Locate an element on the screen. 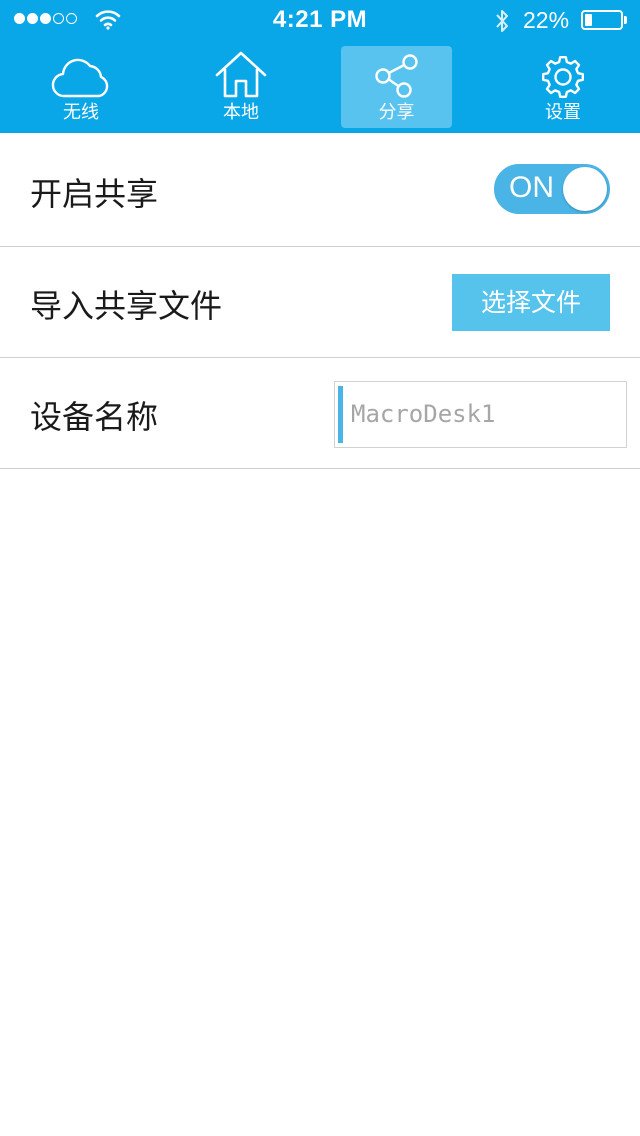 The image size is (640, 1136). choose-file-button: 选择文件 is located at coordinates (531, 302).